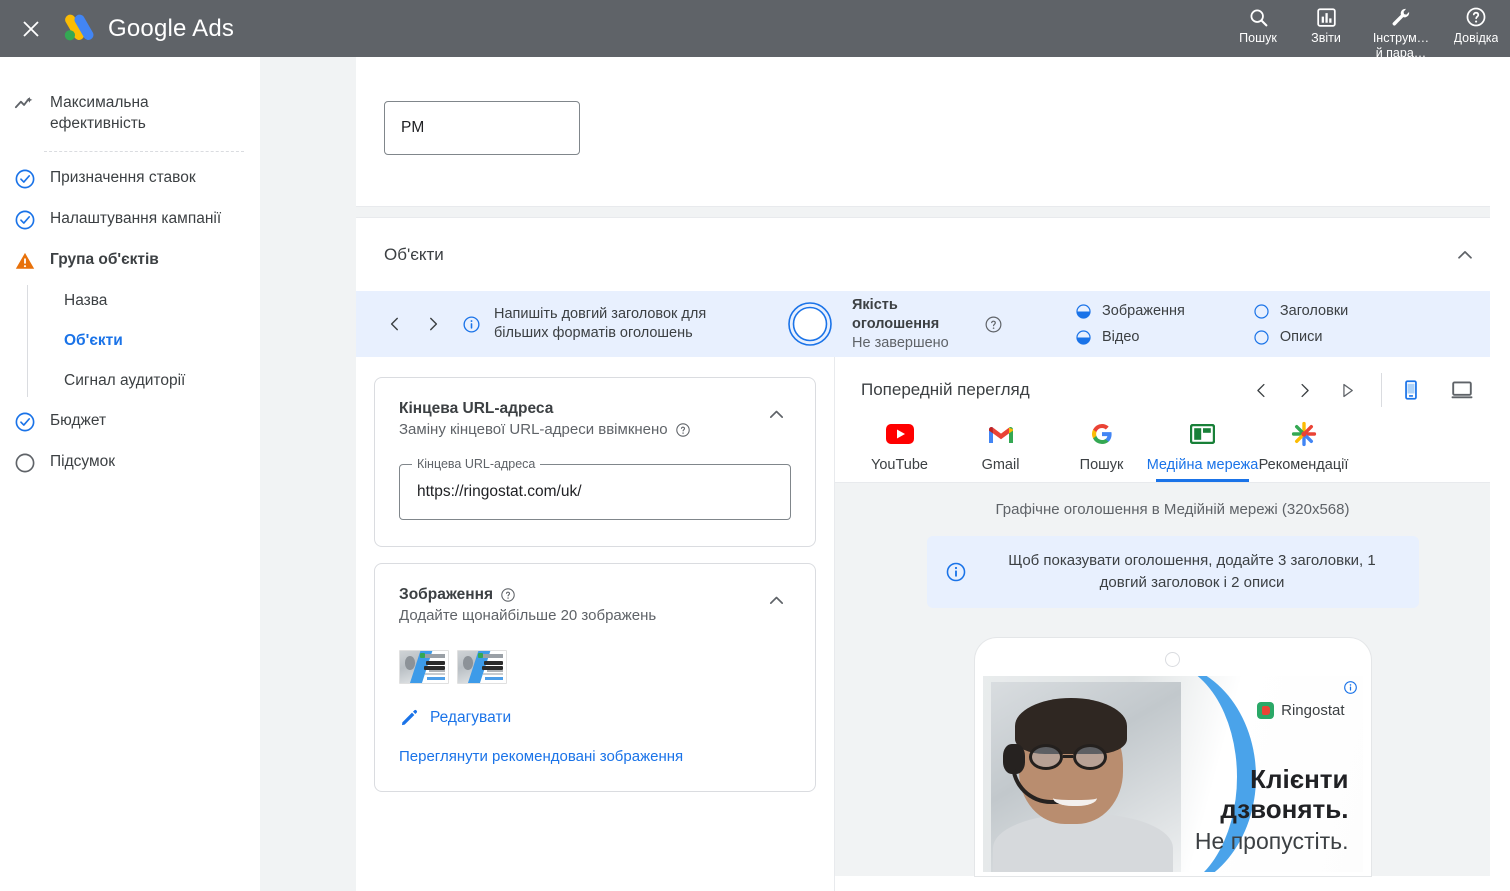 Image resolution: width=1510 pixels, height=891 pixels. I want to click on tab-label: YouTube, so click(899, 465).